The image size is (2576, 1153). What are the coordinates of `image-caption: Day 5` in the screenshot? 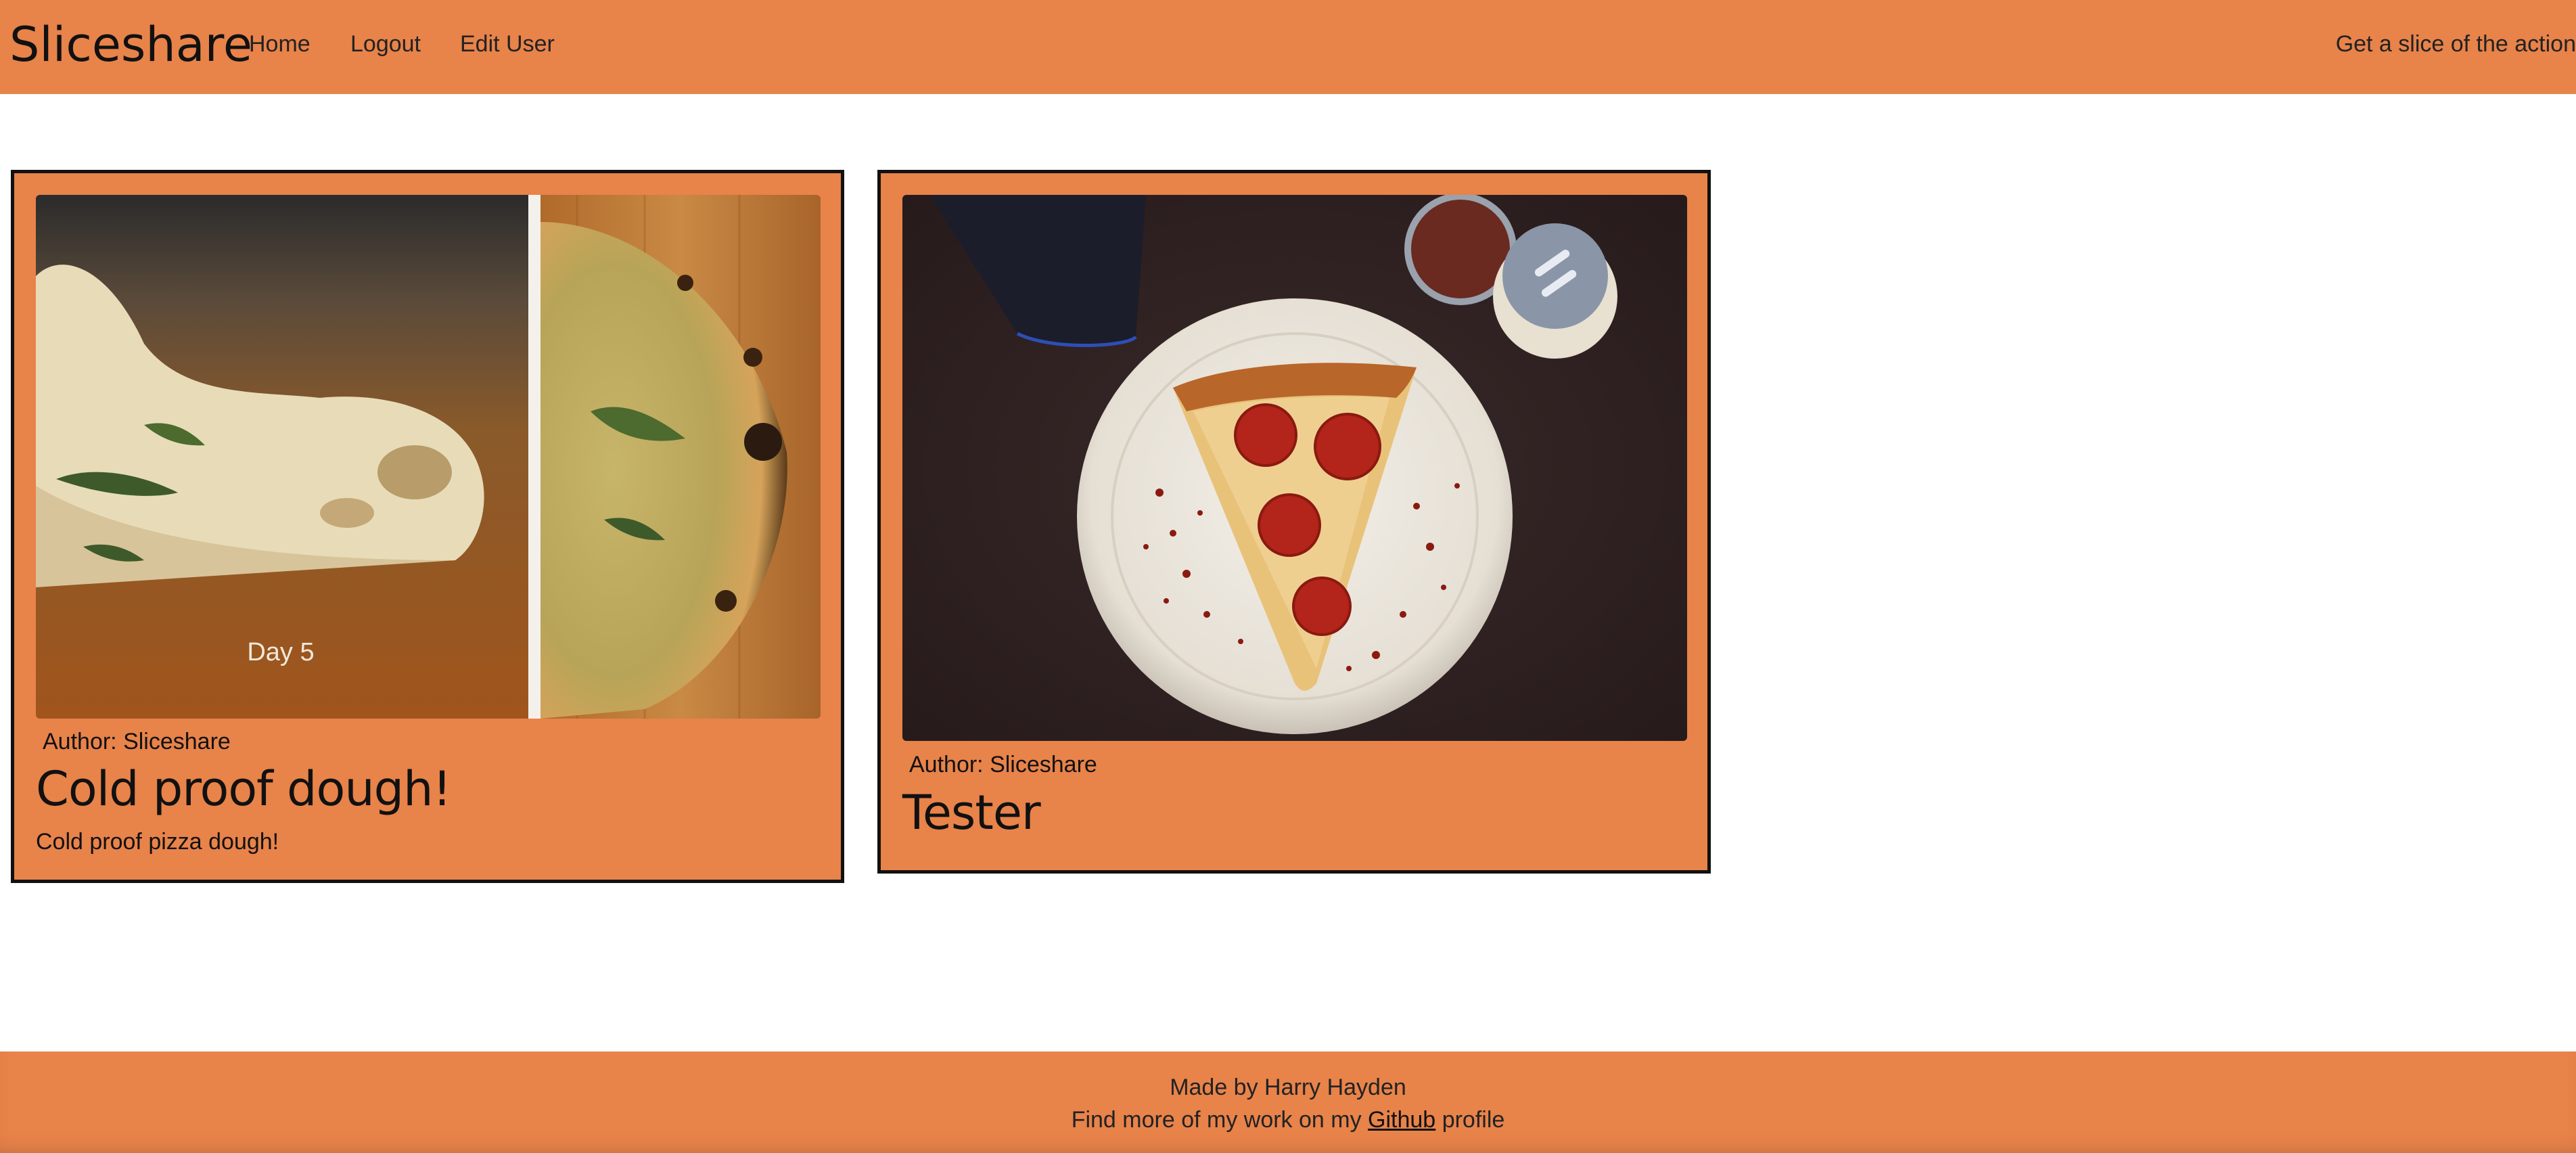 It's located at (280, 652).